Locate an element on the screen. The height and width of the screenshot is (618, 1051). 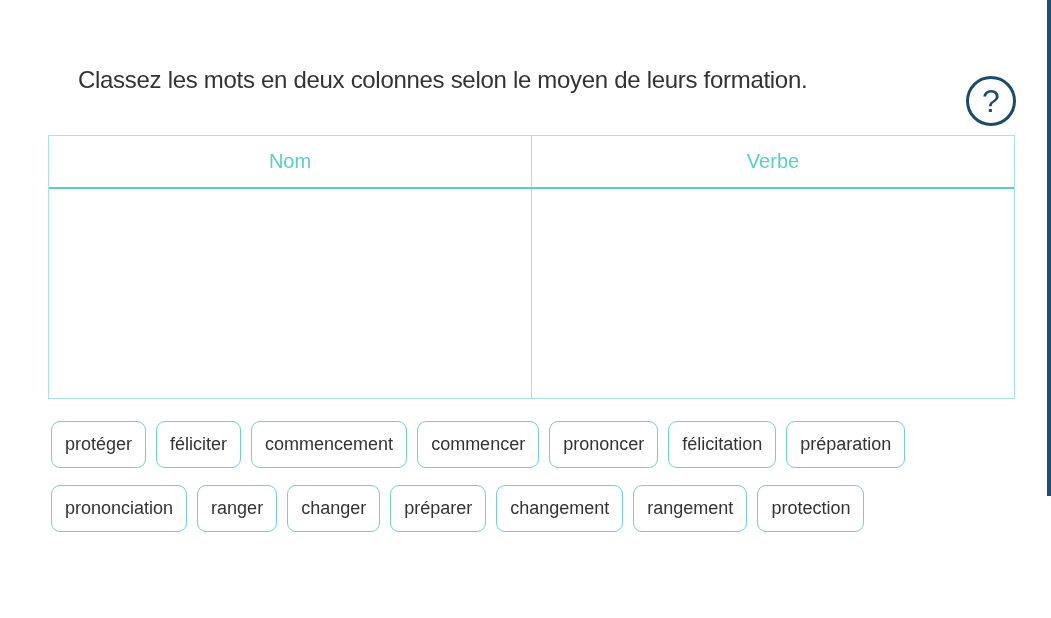
word-chip: prononciation is located at coordinates (119, 508).